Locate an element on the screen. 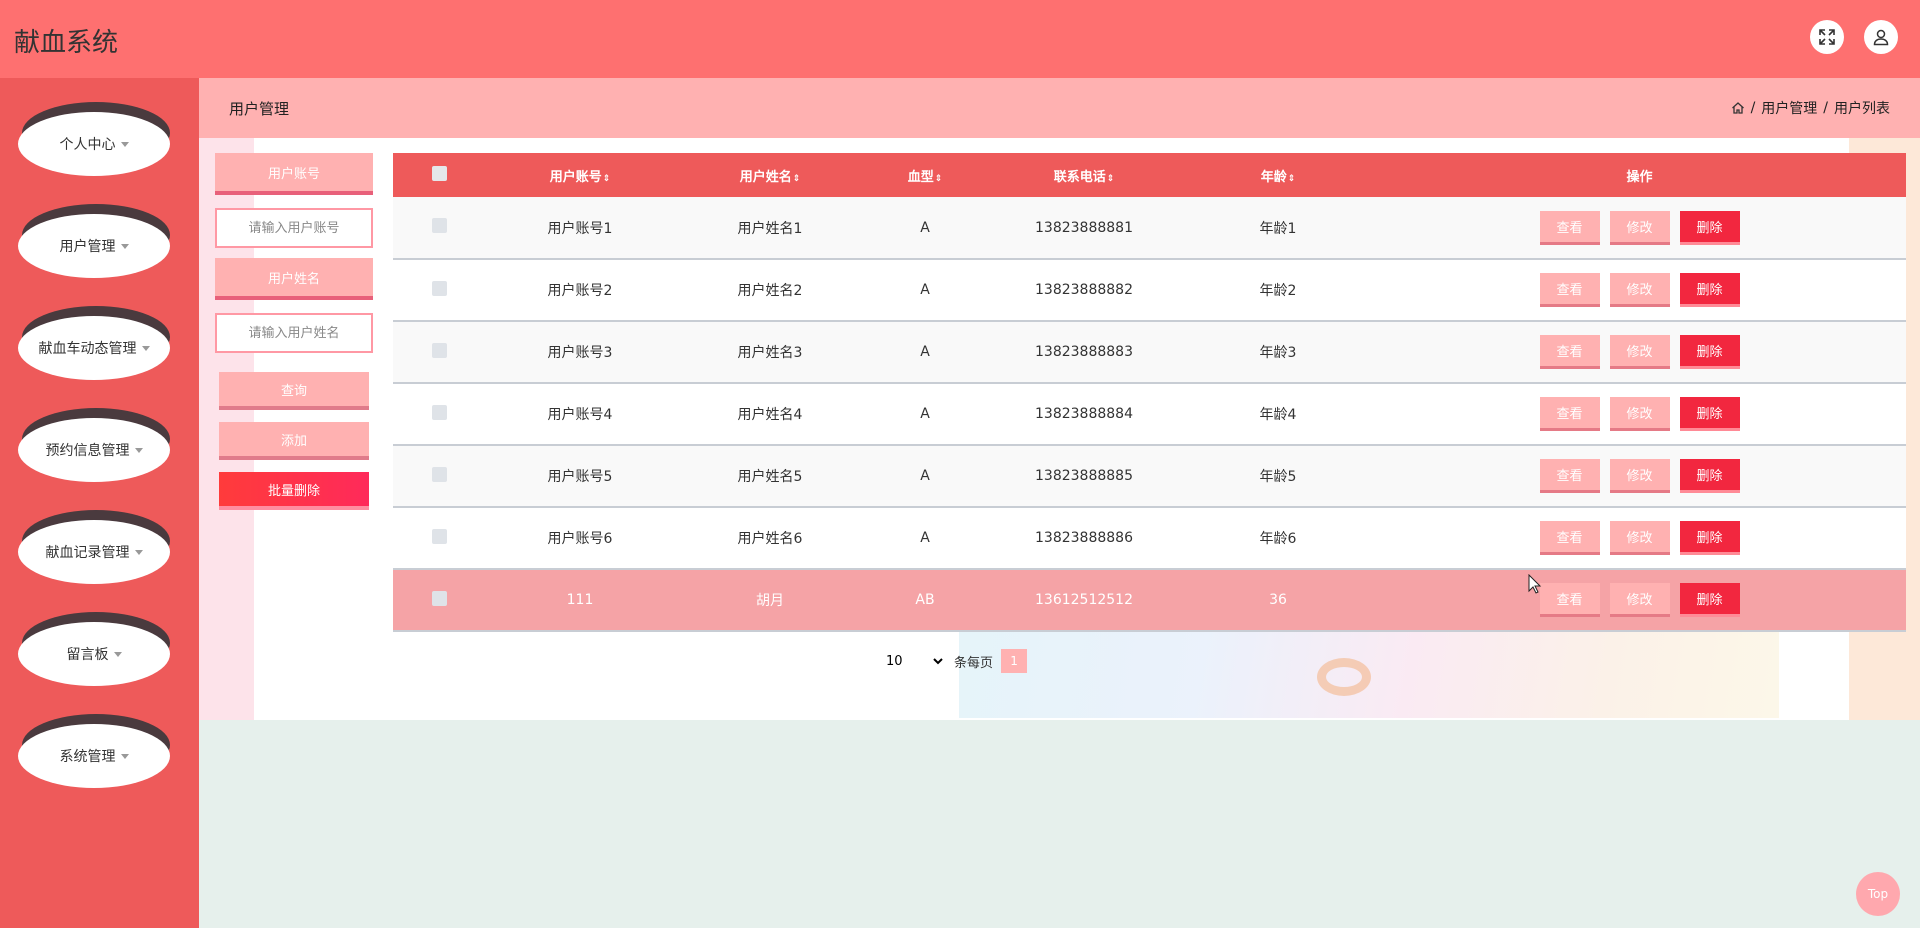 This screenshot has width=1920, height=928. column-header-blood-type: 血型⇕ is located at coordinates (925, 175).